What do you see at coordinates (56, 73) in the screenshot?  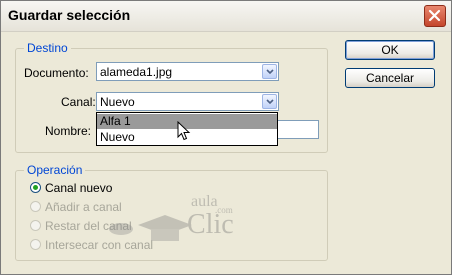 I see `documento-label: Documento:` at bounding box center [56, 73].